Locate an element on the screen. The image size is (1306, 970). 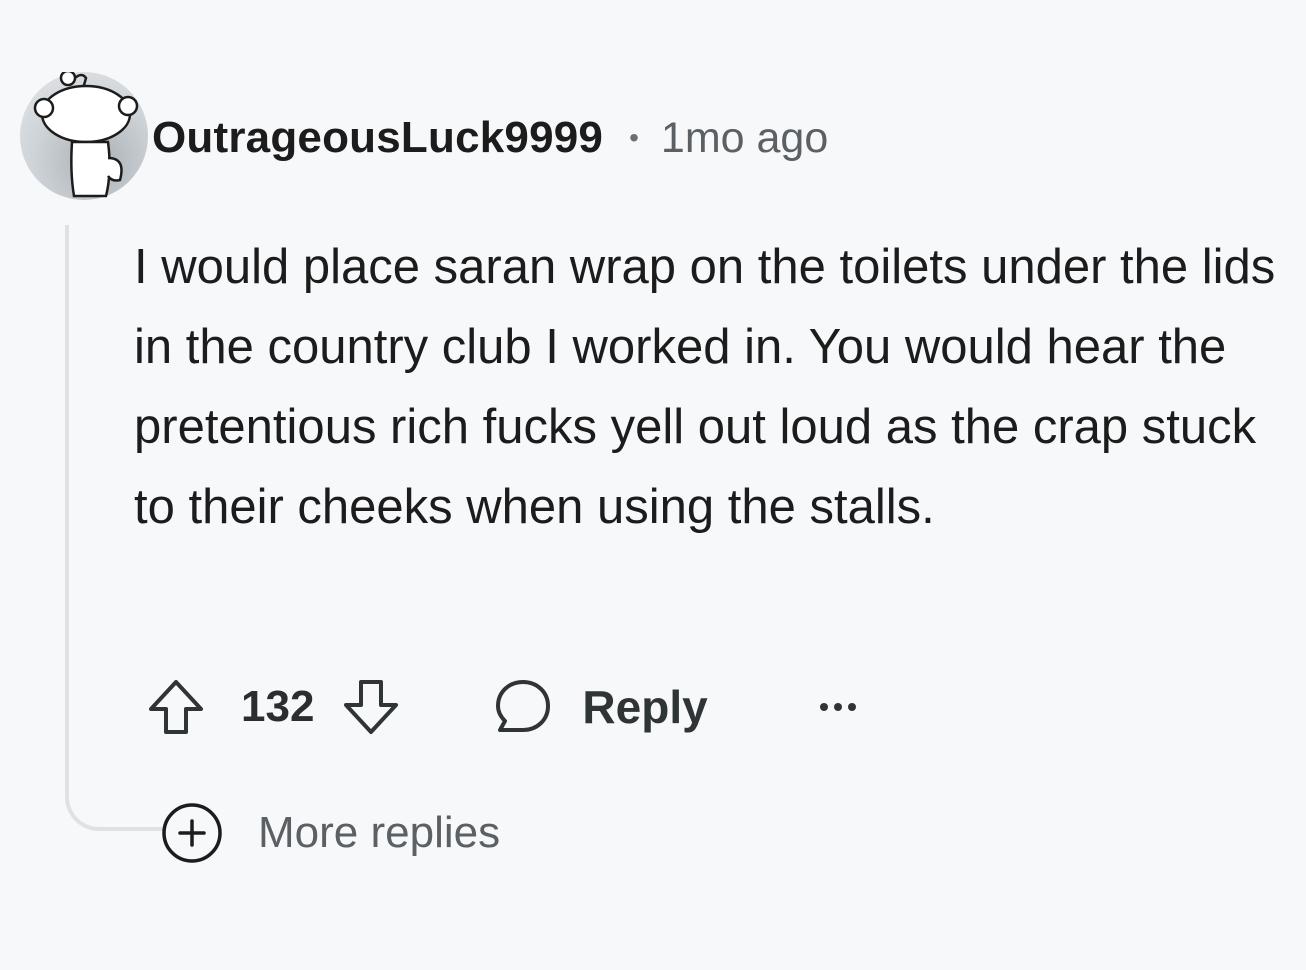
chat-bubble-icon is located at coordinates (523, 706).